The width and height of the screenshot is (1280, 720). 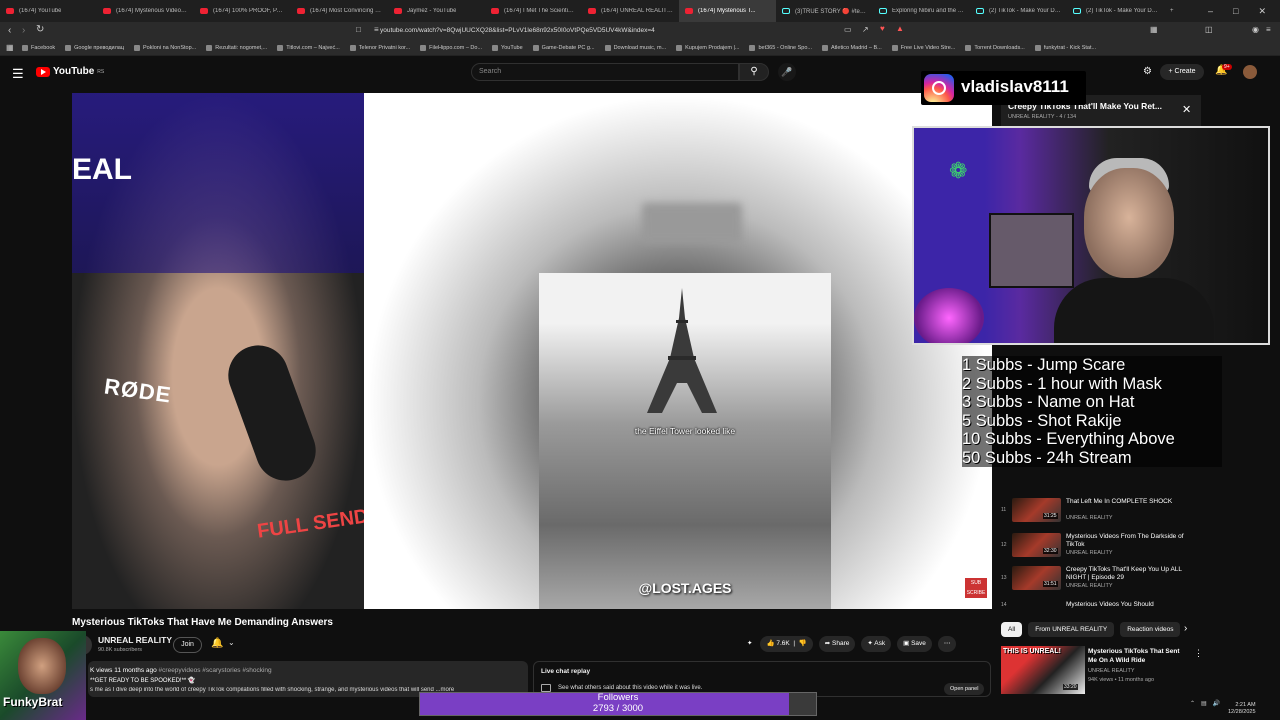 I want to click on playlist-item: 14 Mysterious Videos You Should, so click(x=1100, y=605).